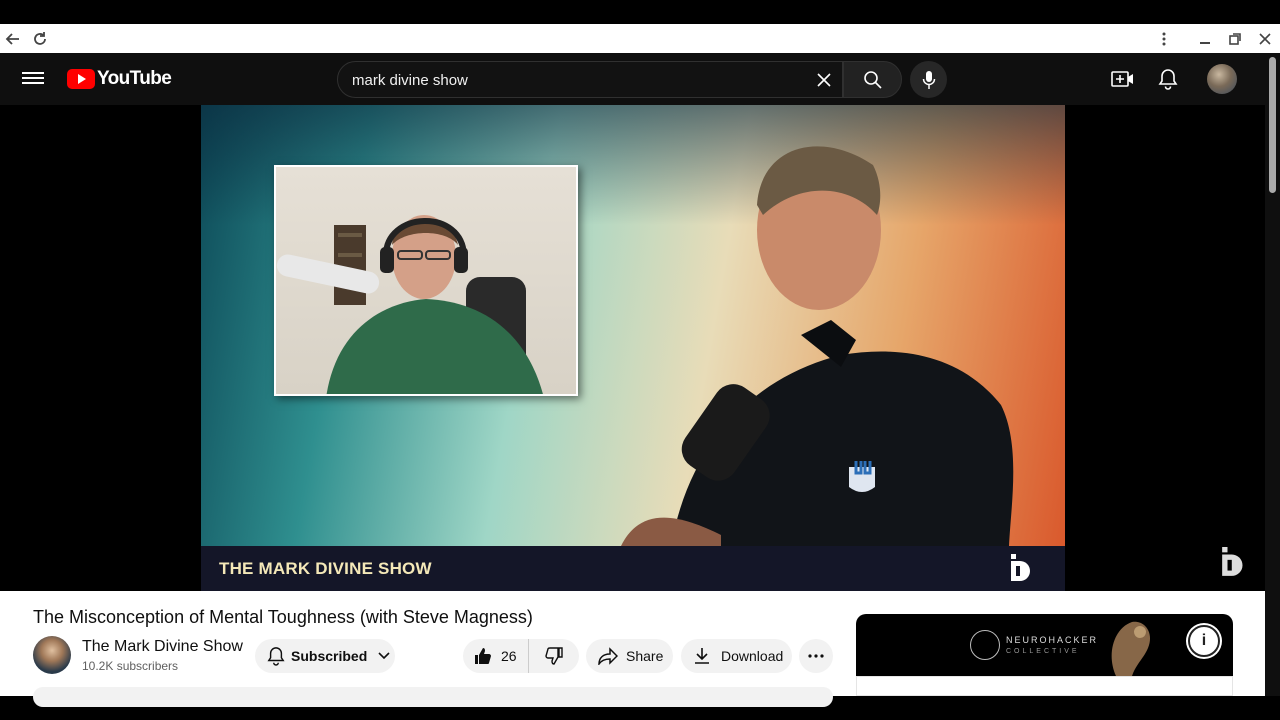 This screenshot has height=720, width=1280. What do you see at coordinates (608, 656) in the screenshot?
I see `share-icon` at bounding box center [608, 656].